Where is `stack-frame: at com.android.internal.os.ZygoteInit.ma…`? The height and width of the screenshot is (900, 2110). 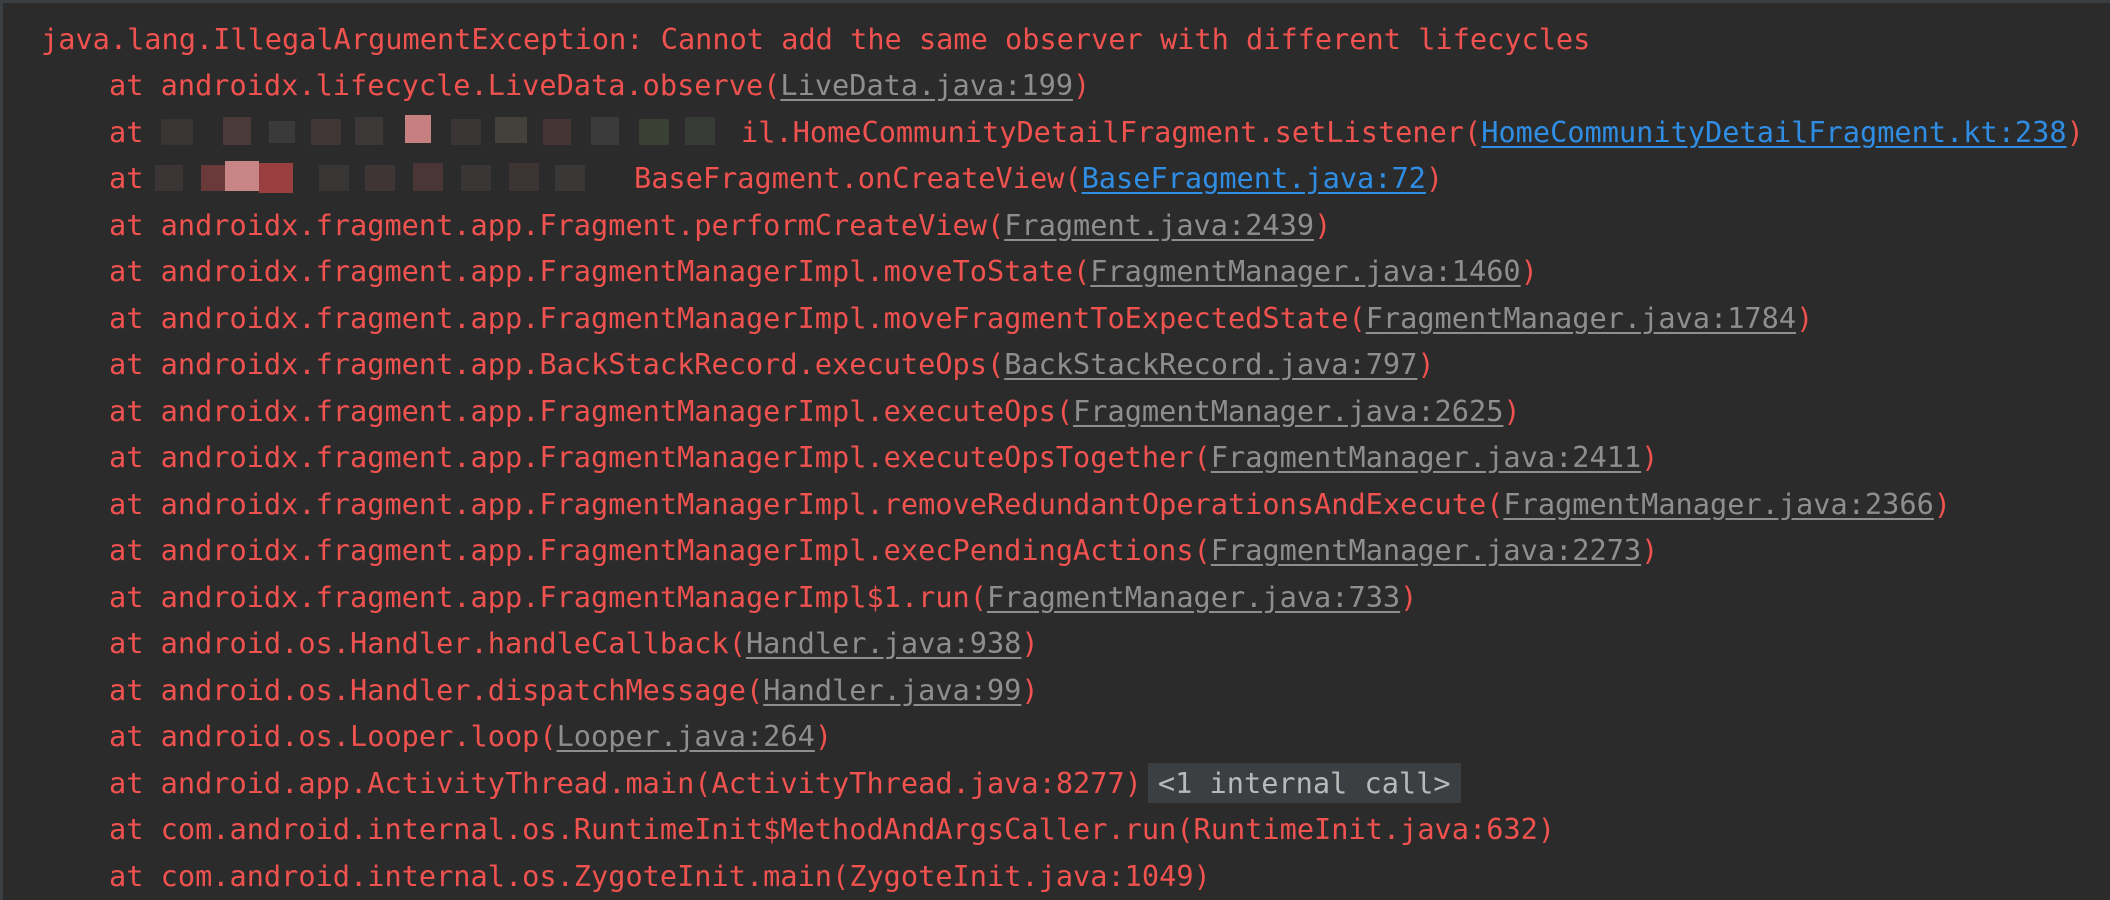 stack-frame: at com.android.internal.os.ZygoteInit.ma… is located at coordinates (660, 876).